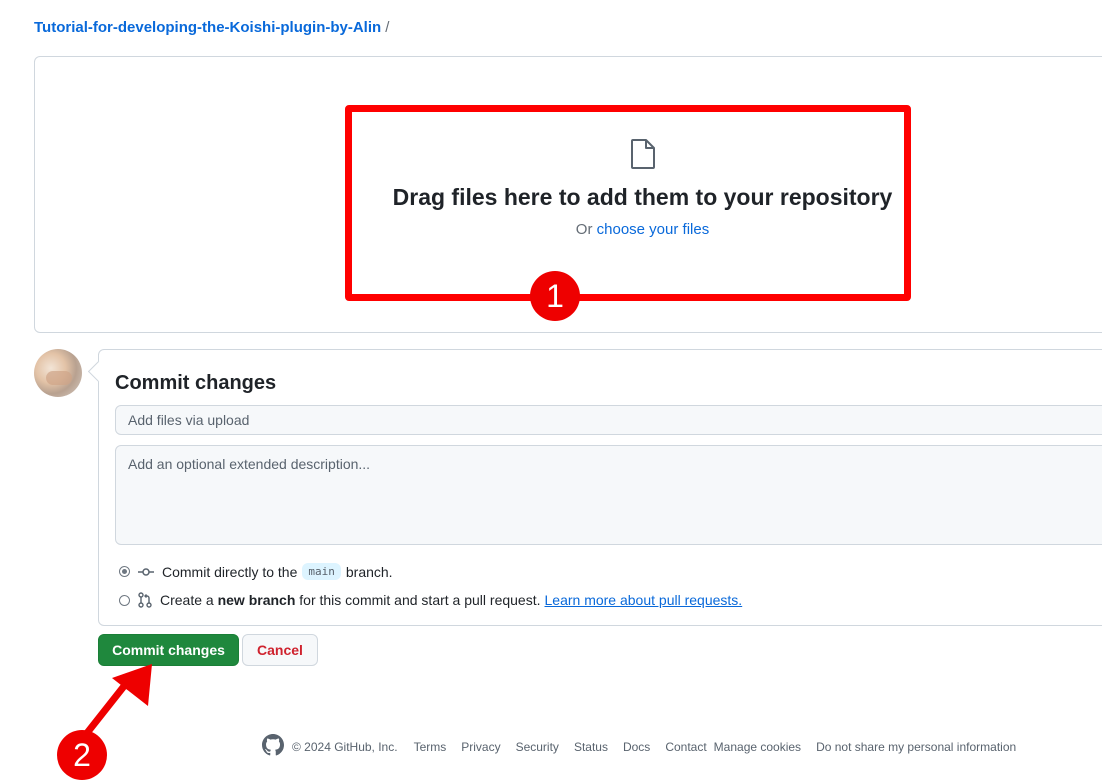 This screenshot has width=1102, height=780. Describe the element at coordinates (273, 746) in the screenshot. I see `github-mark-icon` at that location.